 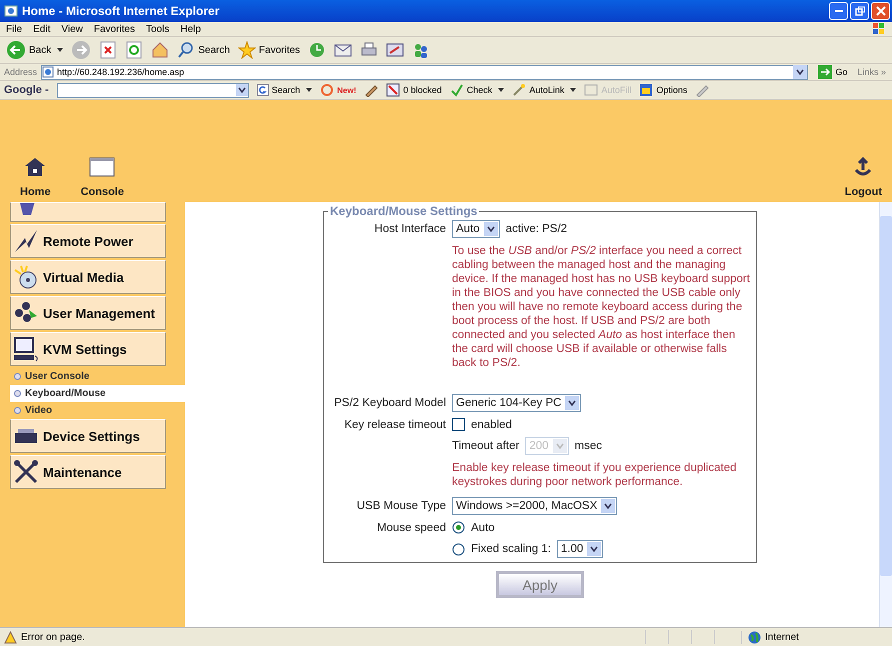 I want to click on stop-icon, so click(x=108, y=50).